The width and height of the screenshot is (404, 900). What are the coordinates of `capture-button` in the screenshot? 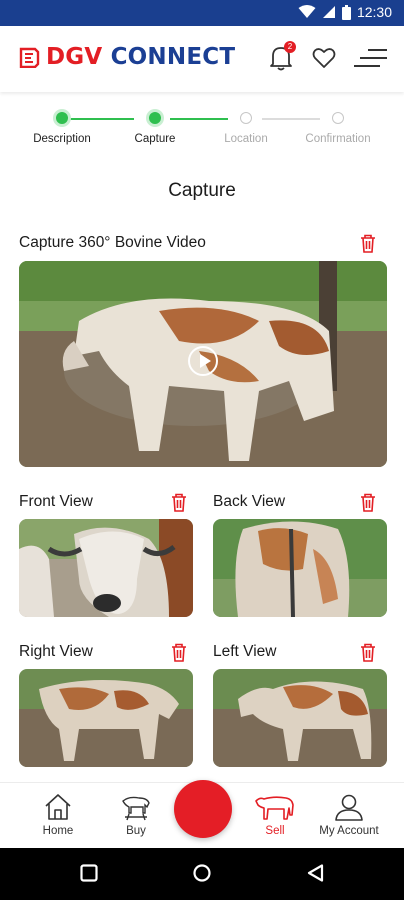 It's located at (203, 809).